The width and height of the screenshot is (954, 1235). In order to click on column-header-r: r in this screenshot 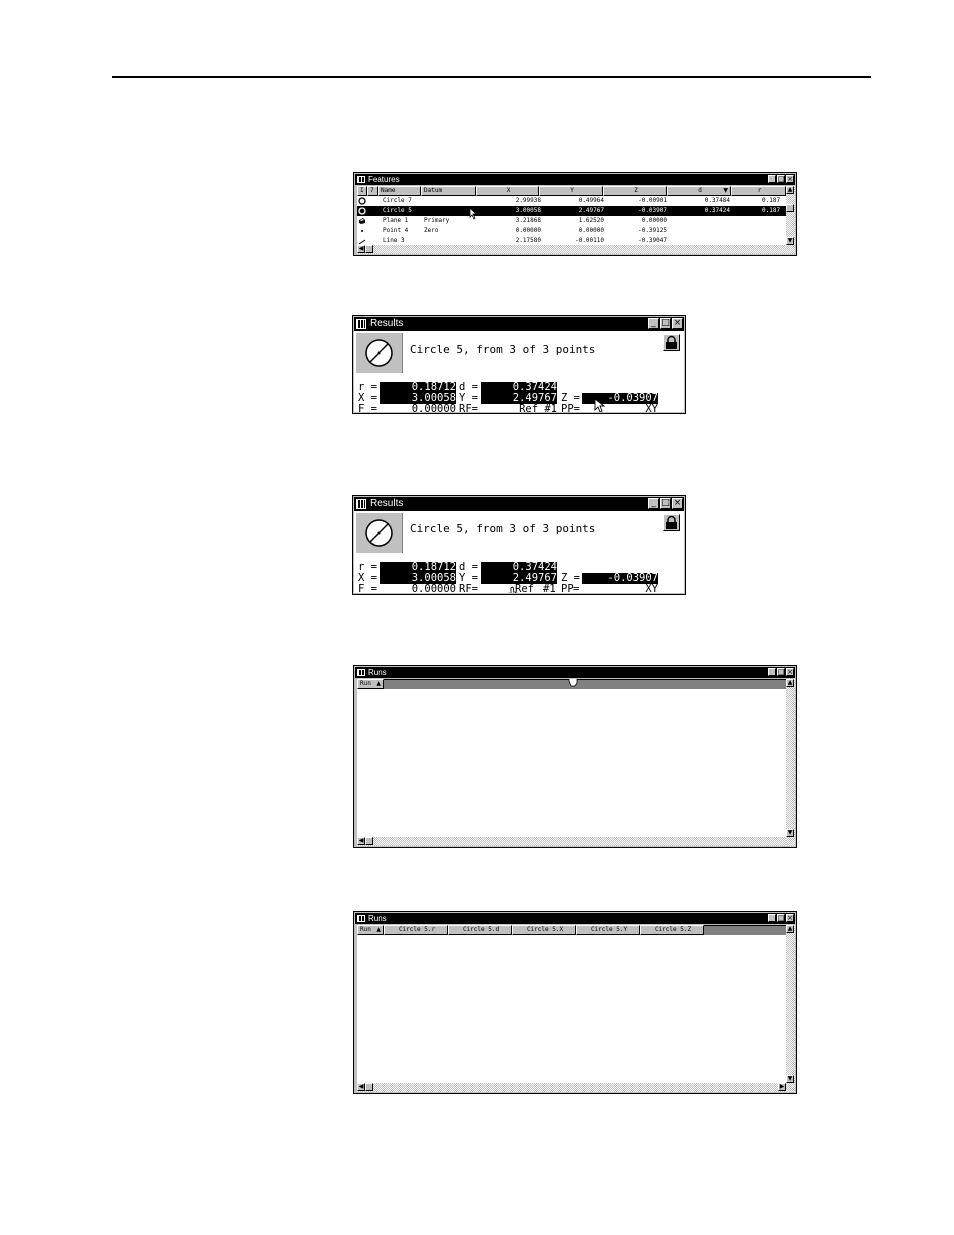, I will do `click(758, 191)`.